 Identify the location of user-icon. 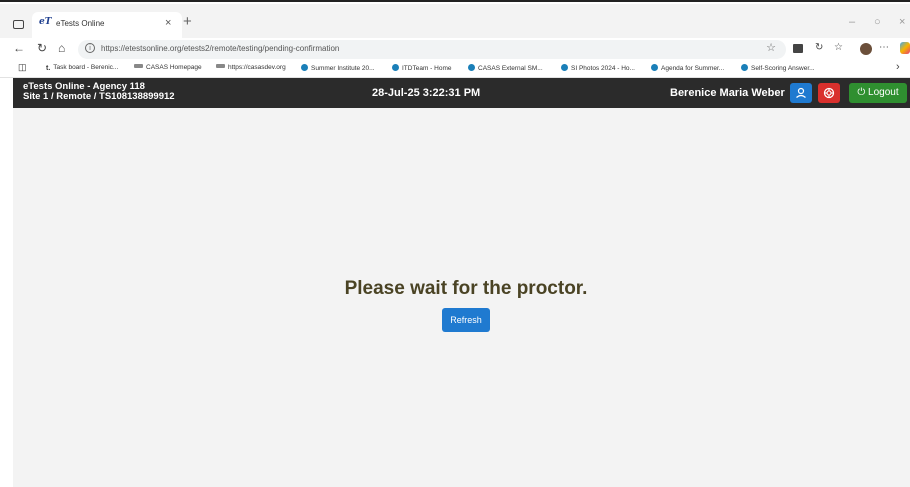
(801, 92).